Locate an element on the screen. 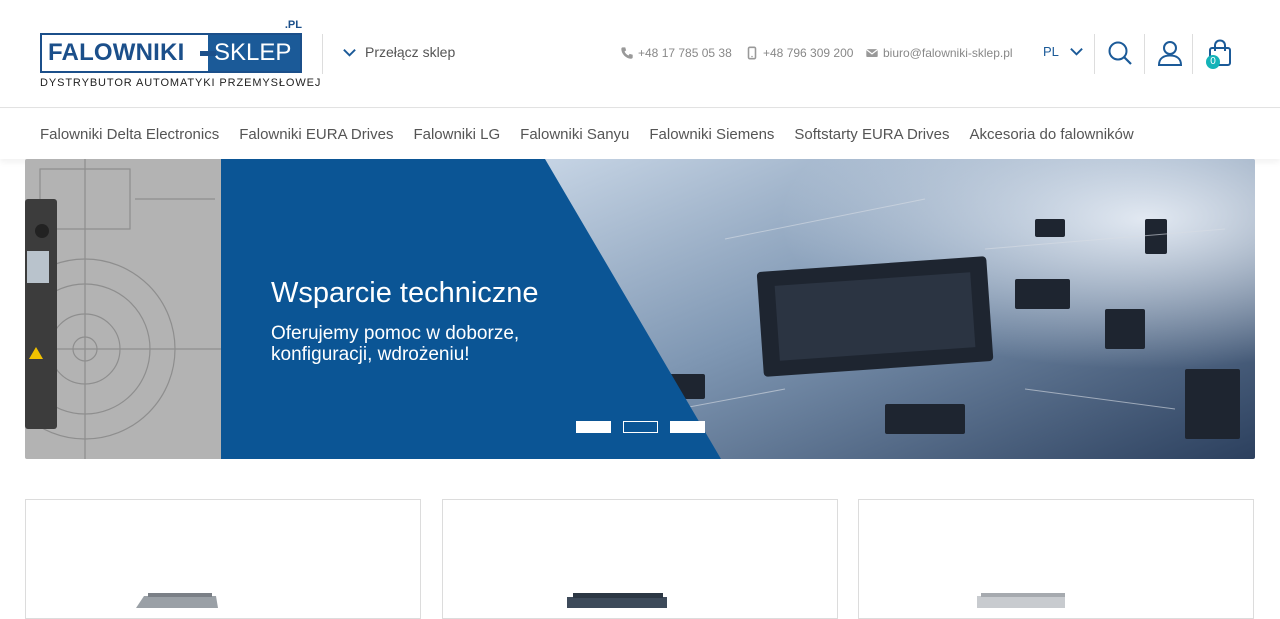  slider-pagination is located at coordinates (640, 427).